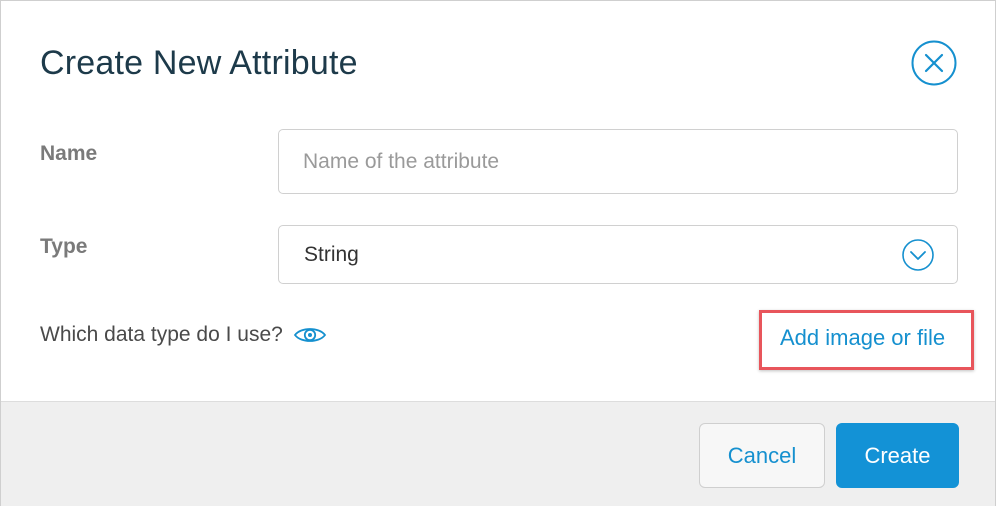 Image resolution: width=996 pixels, height=506 pixels. I want to click on close-icon, so click(934, 63).